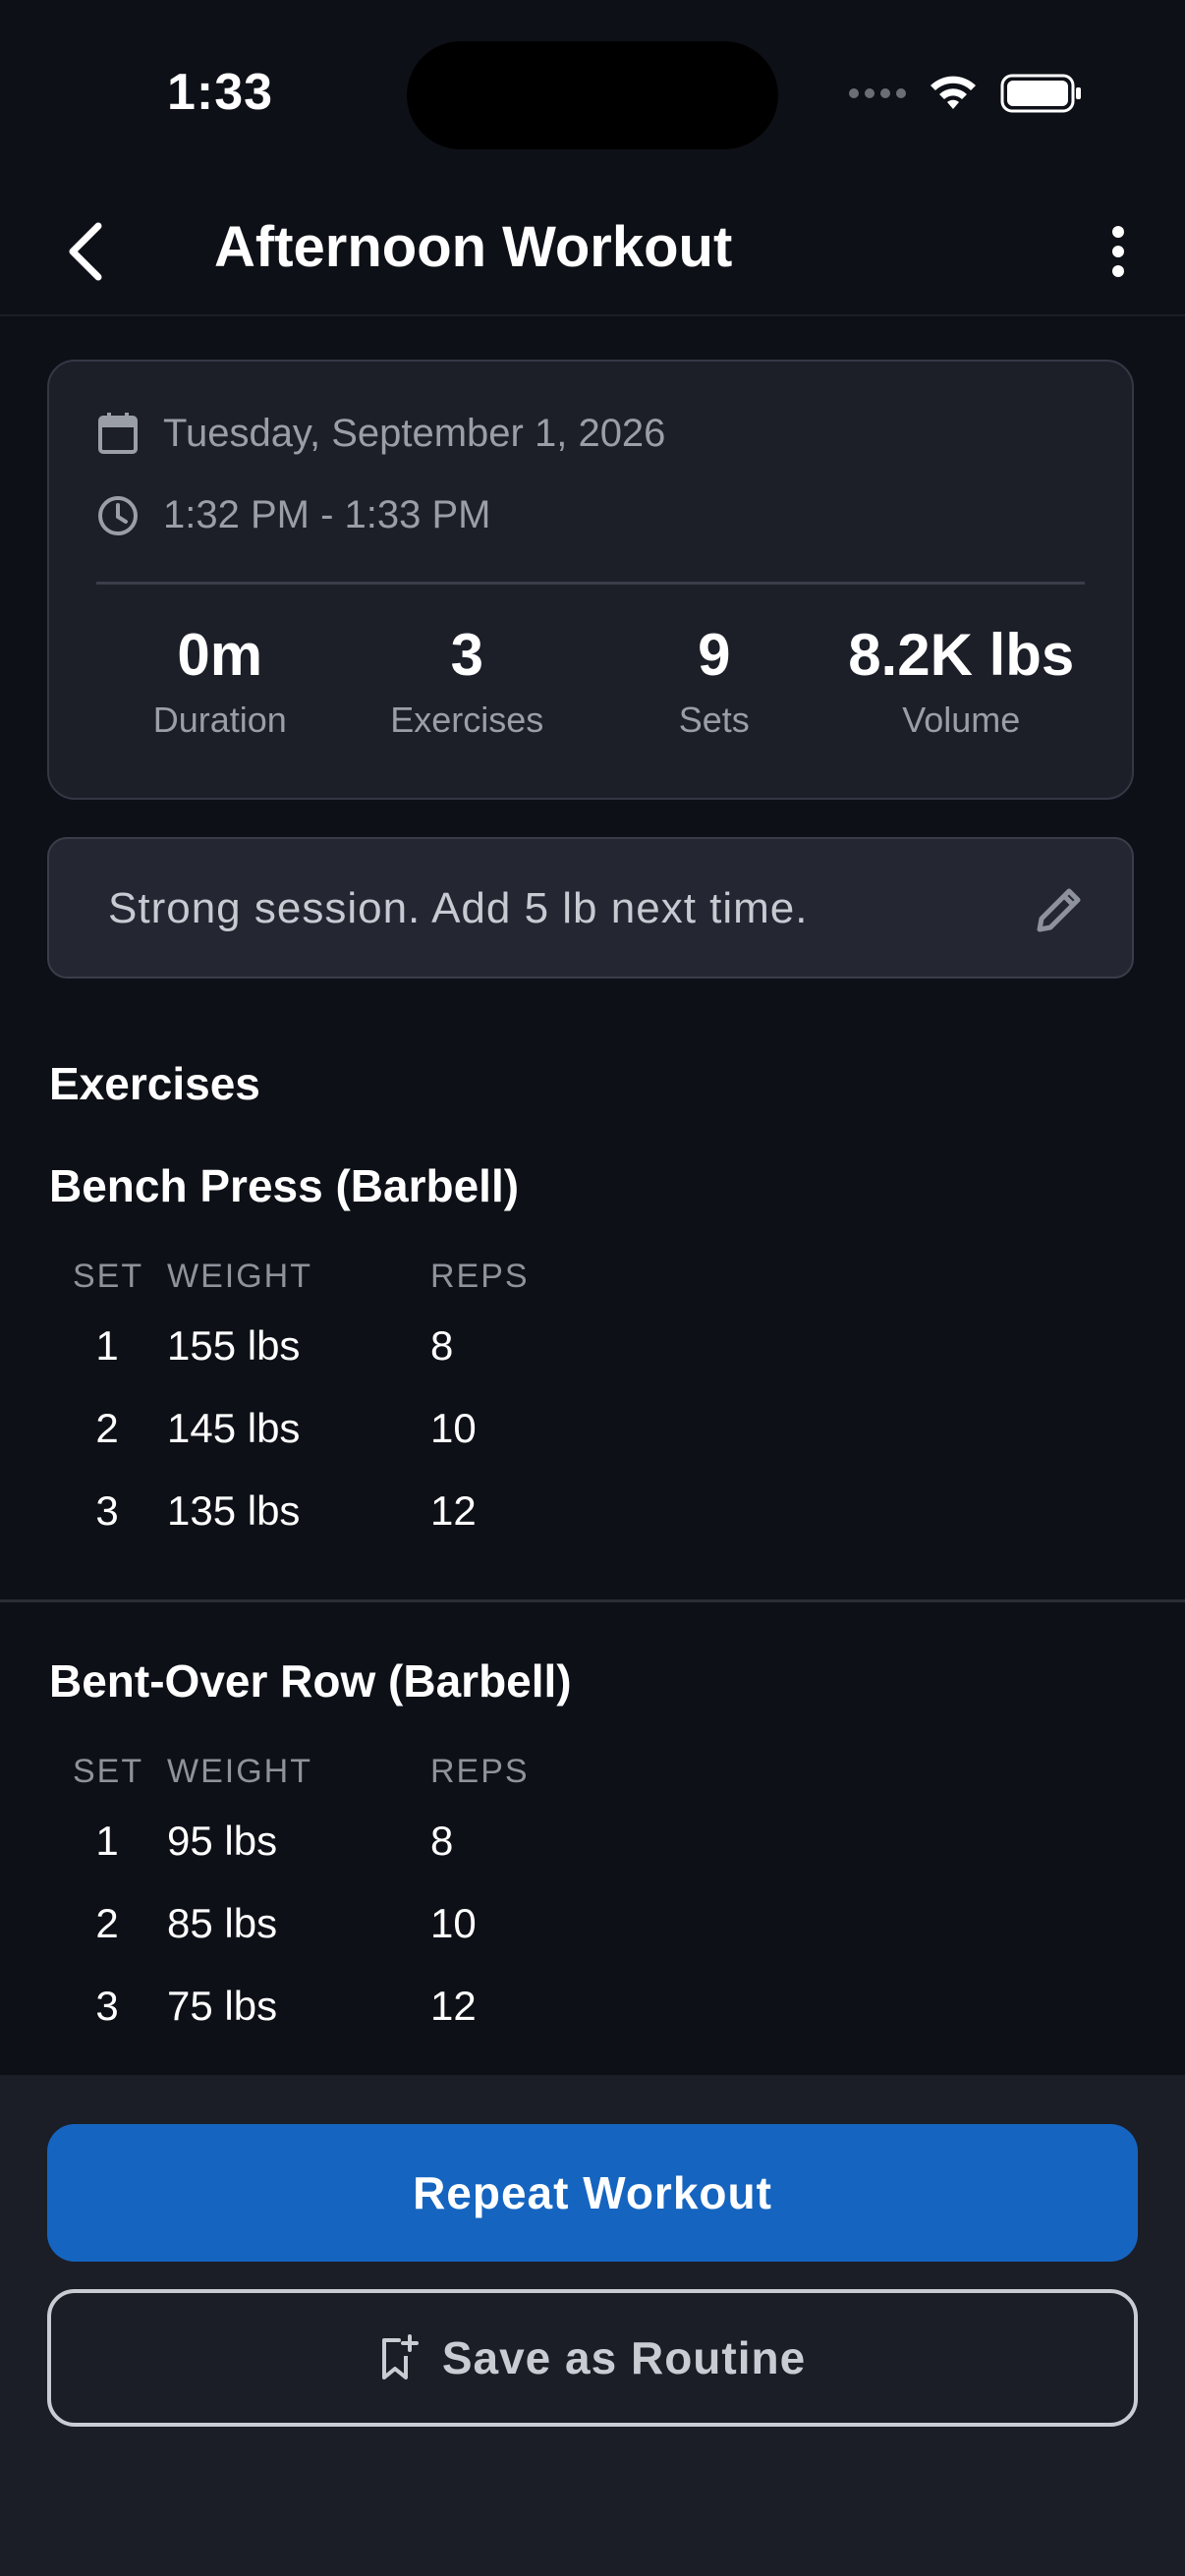 This screenshot has width=1185, height=2576. Describe the element at coordinates (592, 1600) in the screenshot. I see `exercise-divider` at that location.